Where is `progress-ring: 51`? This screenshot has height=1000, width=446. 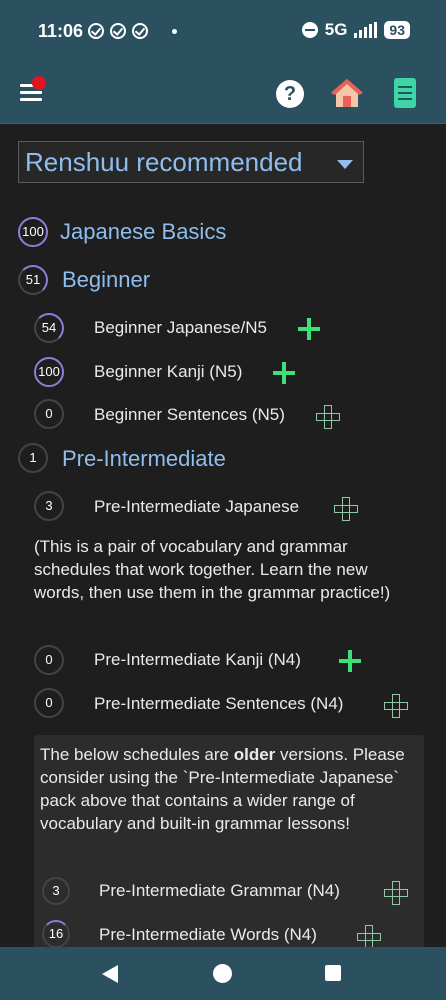
progress-ring: 51 is located at coordinates (33, 280).